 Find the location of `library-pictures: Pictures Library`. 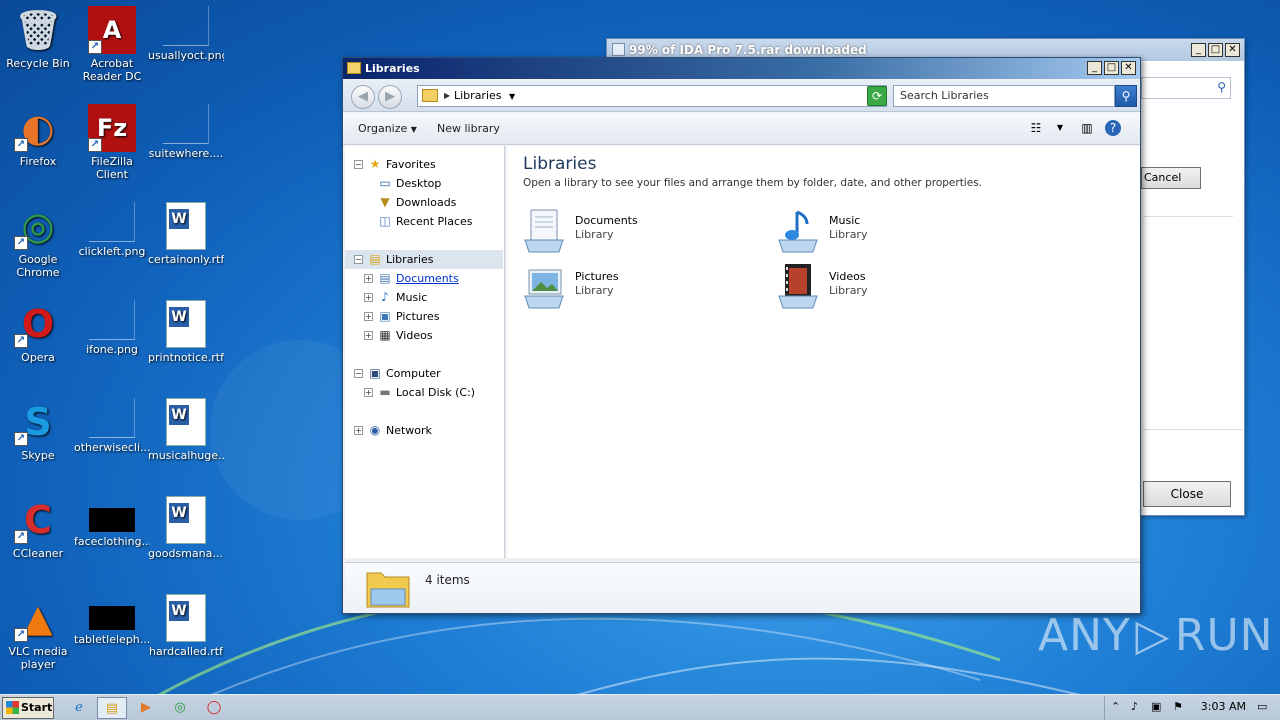

library-pictures: Pictures Library is located at coordinates (643, 289).